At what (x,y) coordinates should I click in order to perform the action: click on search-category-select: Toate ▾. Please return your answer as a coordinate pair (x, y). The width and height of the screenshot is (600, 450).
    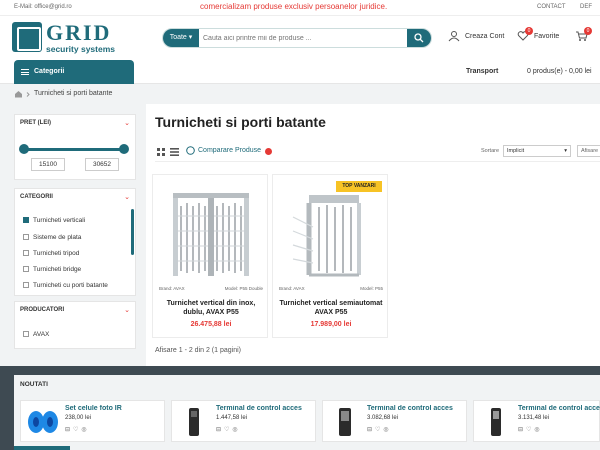
    Looking at the image, I should click on (181, 38).